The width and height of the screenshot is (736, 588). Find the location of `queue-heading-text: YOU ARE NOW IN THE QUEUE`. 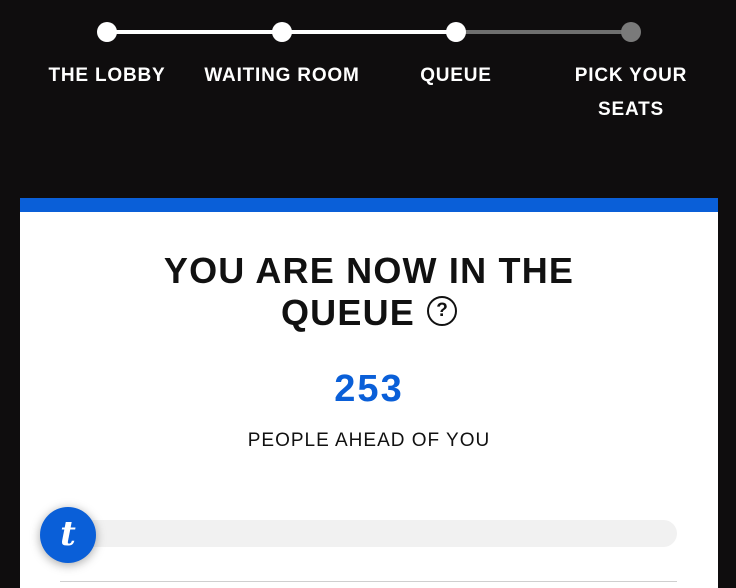

queue-heading-text: YOU ARE NOW IN THE QUEUE is located at coordinates (369, 291).